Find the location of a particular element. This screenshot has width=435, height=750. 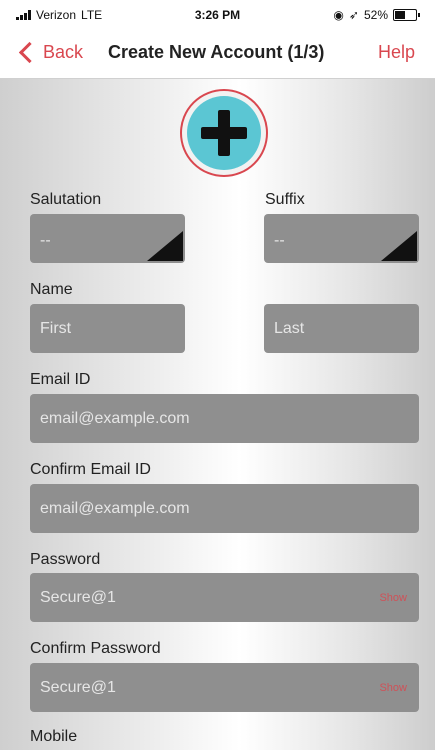

suffix-value: -- is located at coordinates (279, 240).